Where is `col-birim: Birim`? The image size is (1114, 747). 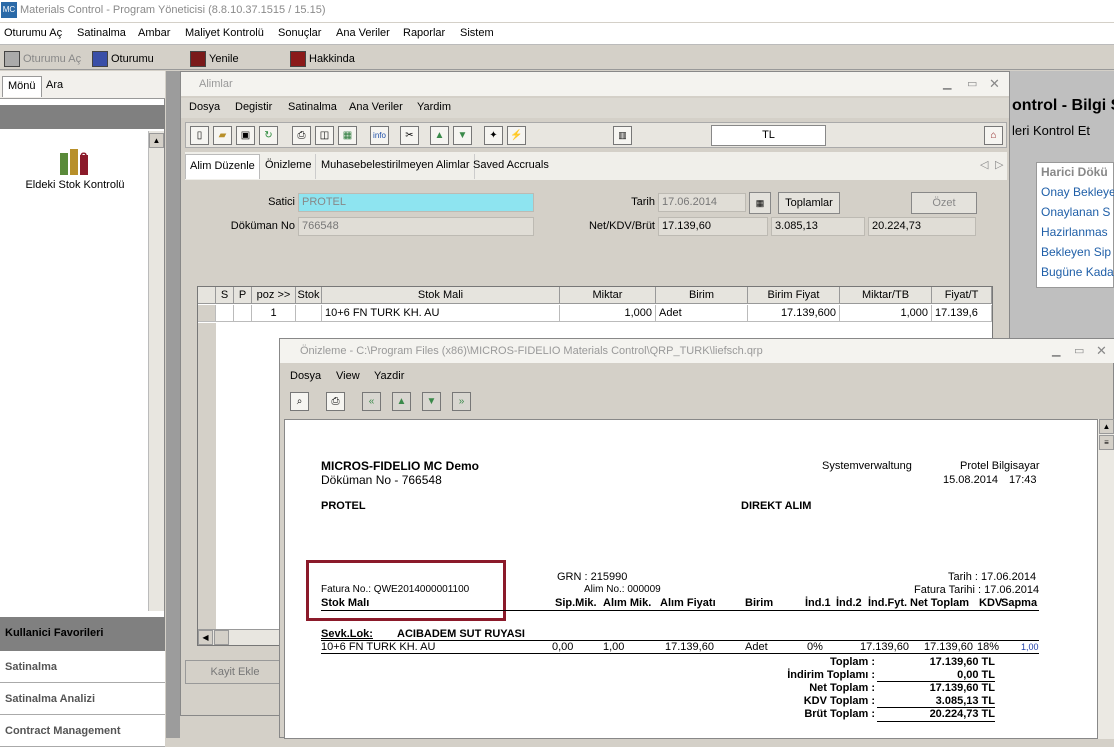 col-birim: Birim is located at coordinates (702, 295).